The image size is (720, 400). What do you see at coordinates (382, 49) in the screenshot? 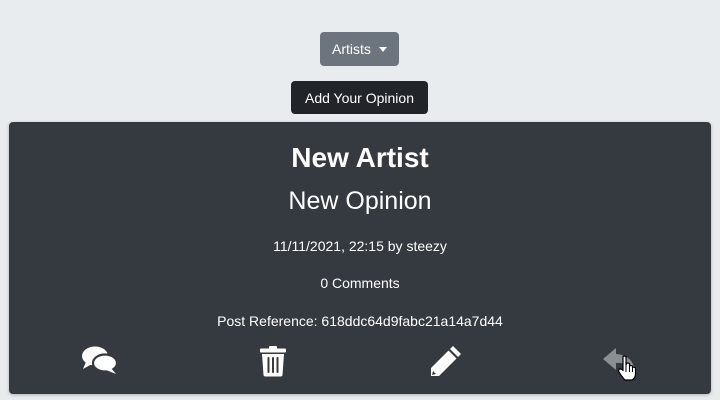
I see `caret-down-icon` at bounding box center [382, 49].